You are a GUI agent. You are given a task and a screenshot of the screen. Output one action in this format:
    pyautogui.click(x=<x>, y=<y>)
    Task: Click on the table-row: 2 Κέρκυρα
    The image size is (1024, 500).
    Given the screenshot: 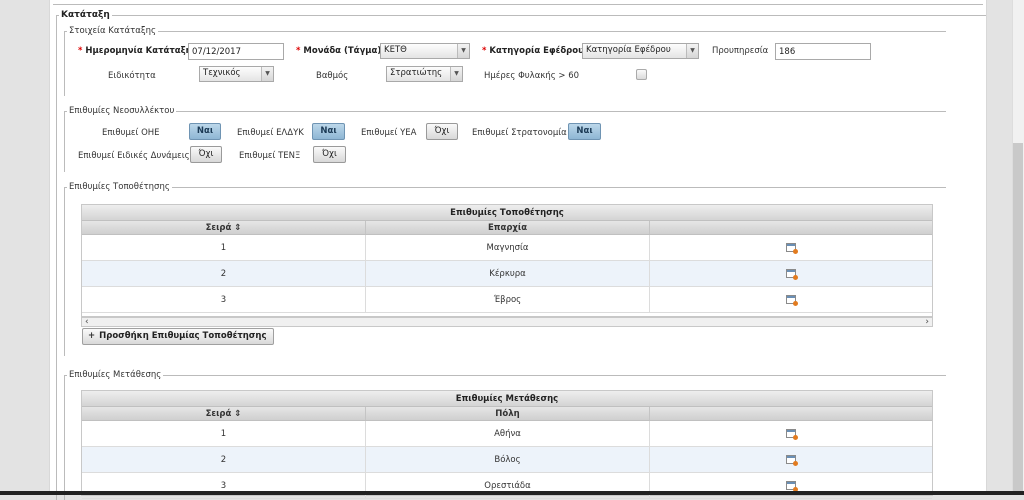 What is the action you would take?
    pyautogui.click(x=507, y=274)
    